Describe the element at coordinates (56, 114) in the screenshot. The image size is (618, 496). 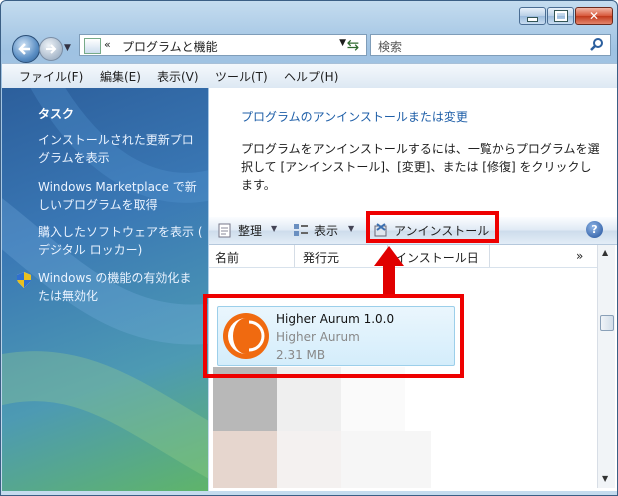
I see `task-title: タスク` at that location.